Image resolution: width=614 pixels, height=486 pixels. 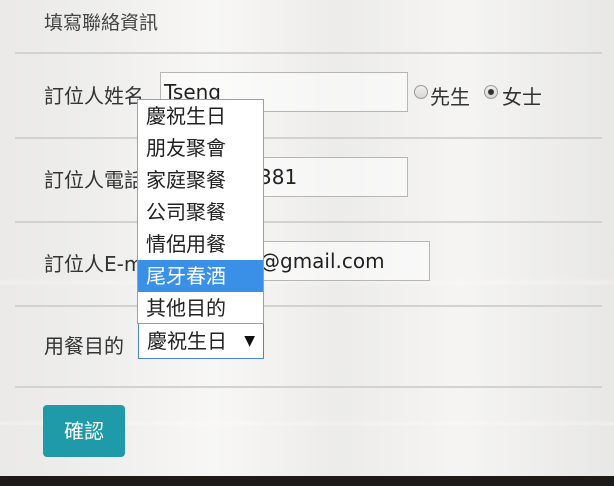 I want to click on phone-label: 訂位人電話, so click(x=94, y=180).